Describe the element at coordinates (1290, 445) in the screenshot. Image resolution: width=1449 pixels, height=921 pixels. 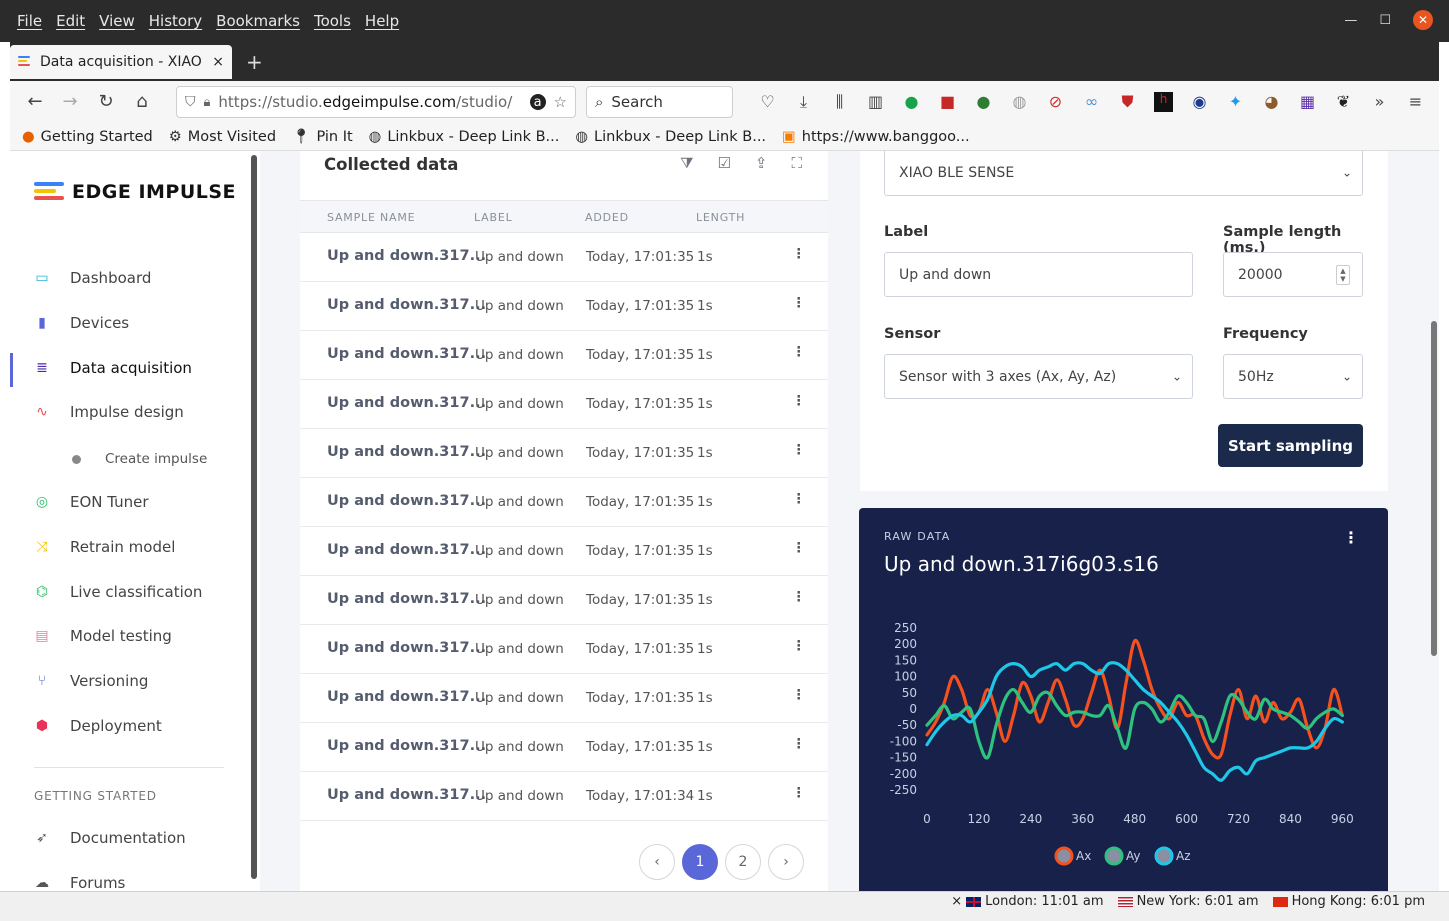
I see `start-sampling-button: Start sampling` at that location.